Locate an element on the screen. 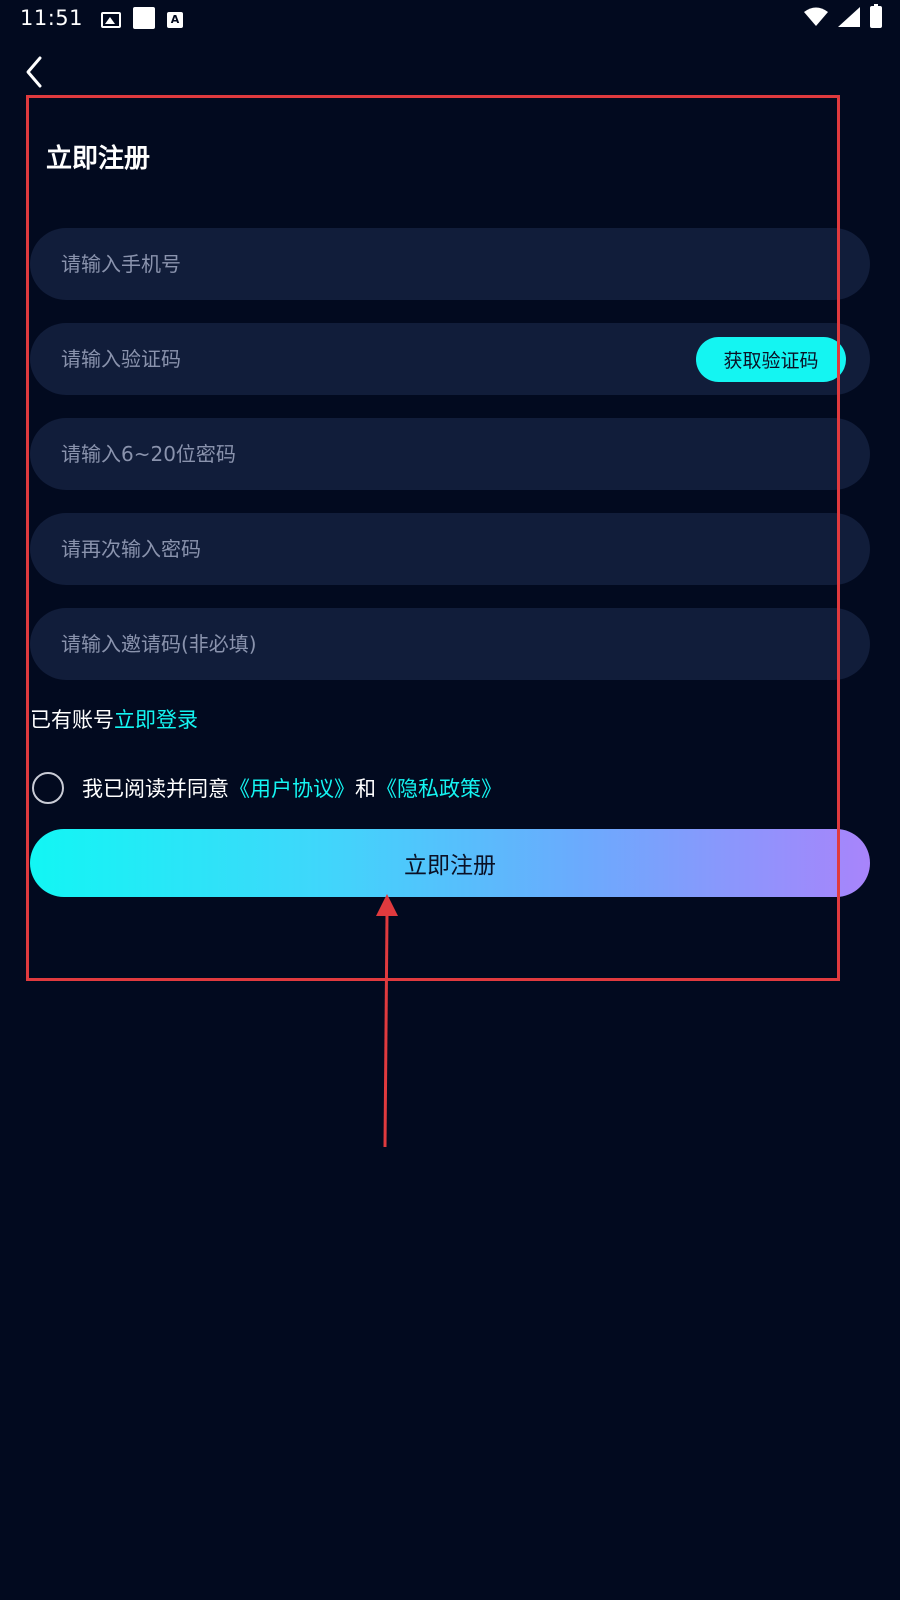  back-button is located at coordinates (35, 72).